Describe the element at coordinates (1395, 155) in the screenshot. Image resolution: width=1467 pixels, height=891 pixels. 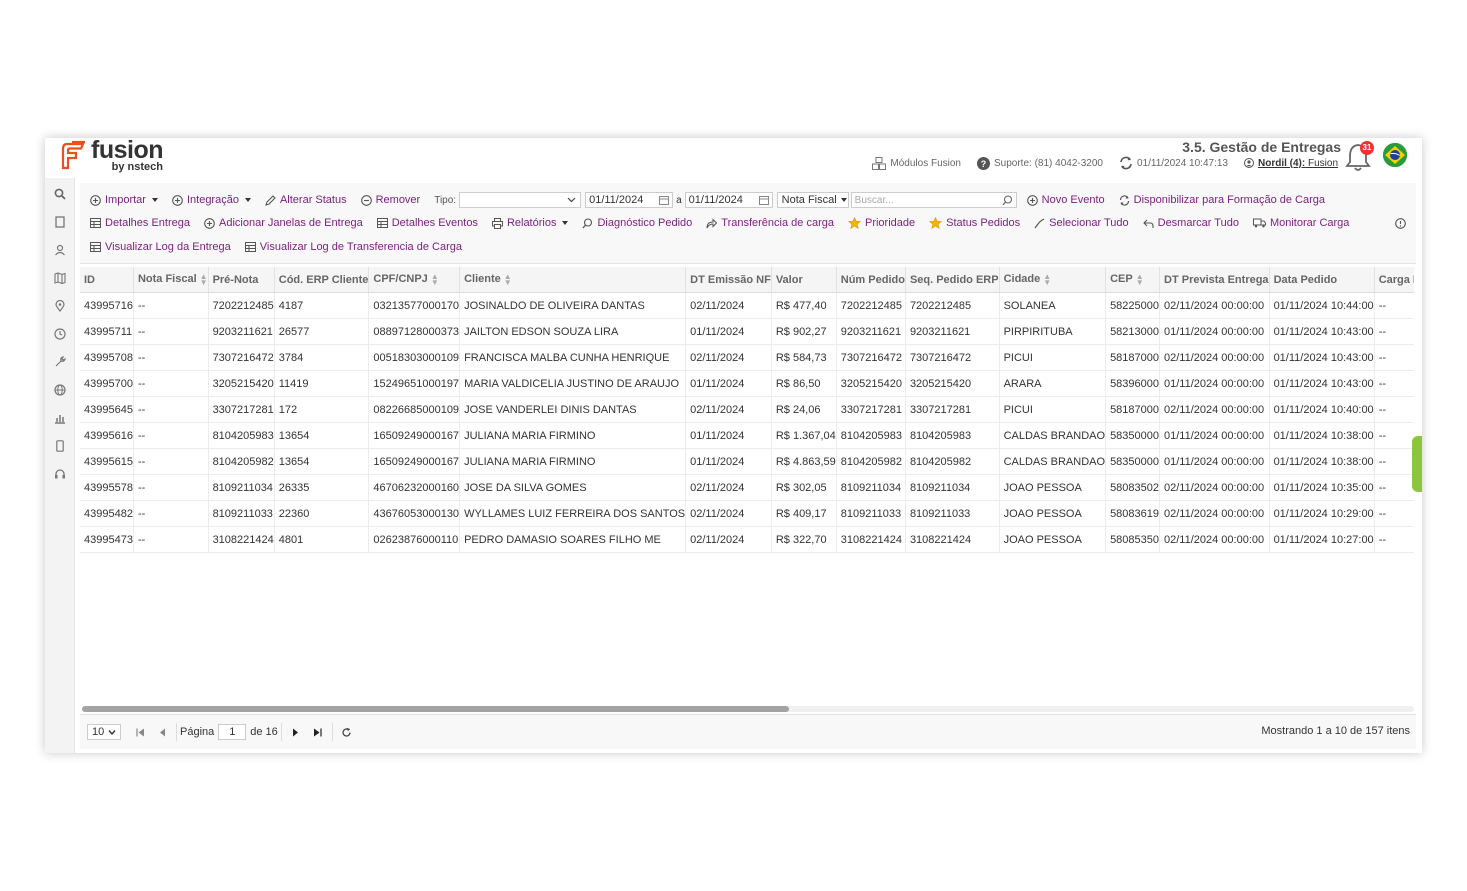
I see `brazil-flag-icon` at that location.